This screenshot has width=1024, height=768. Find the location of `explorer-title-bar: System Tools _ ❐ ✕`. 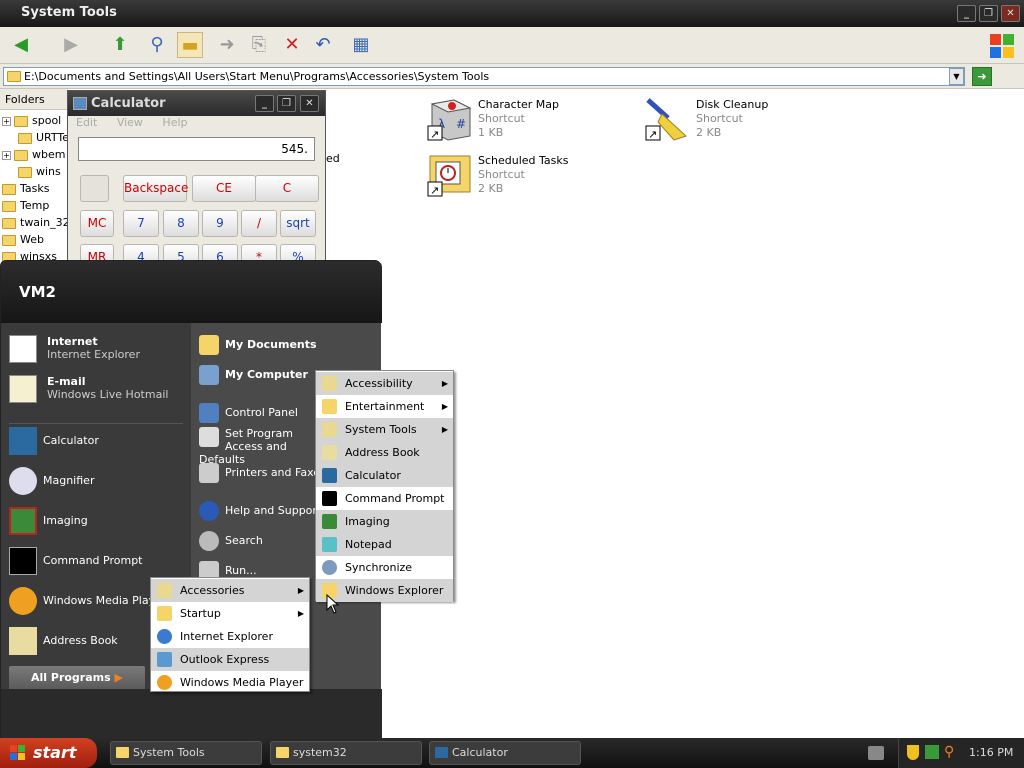

explorer-title-bar: System Tools _ ❐ ✕ is located at coordinates (512, 13).